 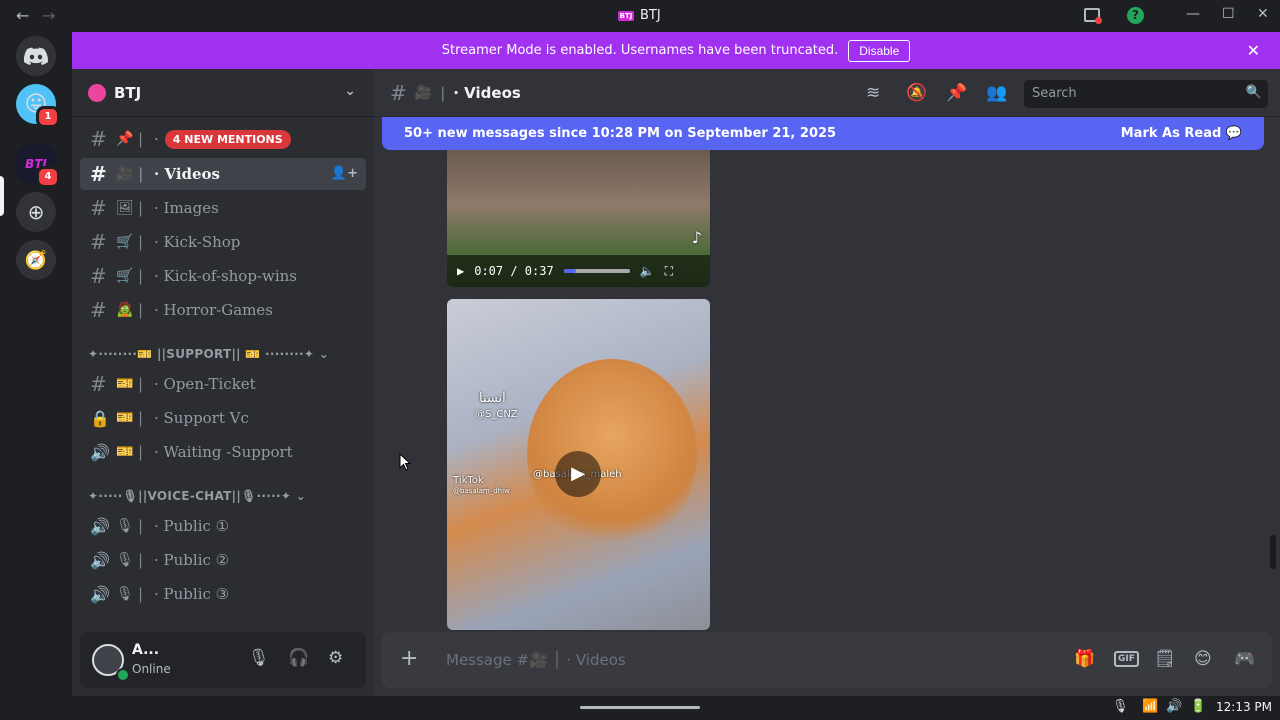 I want to click on online-status-icon, so click(x=123, y=675).